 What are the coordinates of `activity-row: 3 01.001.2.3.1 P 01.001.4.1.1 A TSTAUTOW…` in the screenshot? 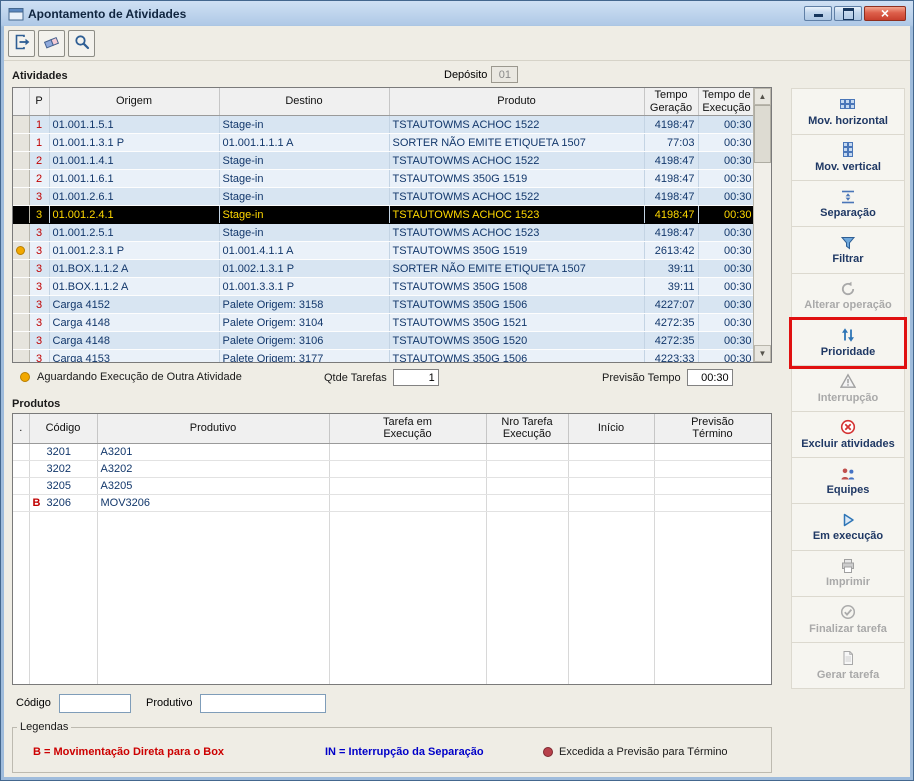 It's located at (384, 251).